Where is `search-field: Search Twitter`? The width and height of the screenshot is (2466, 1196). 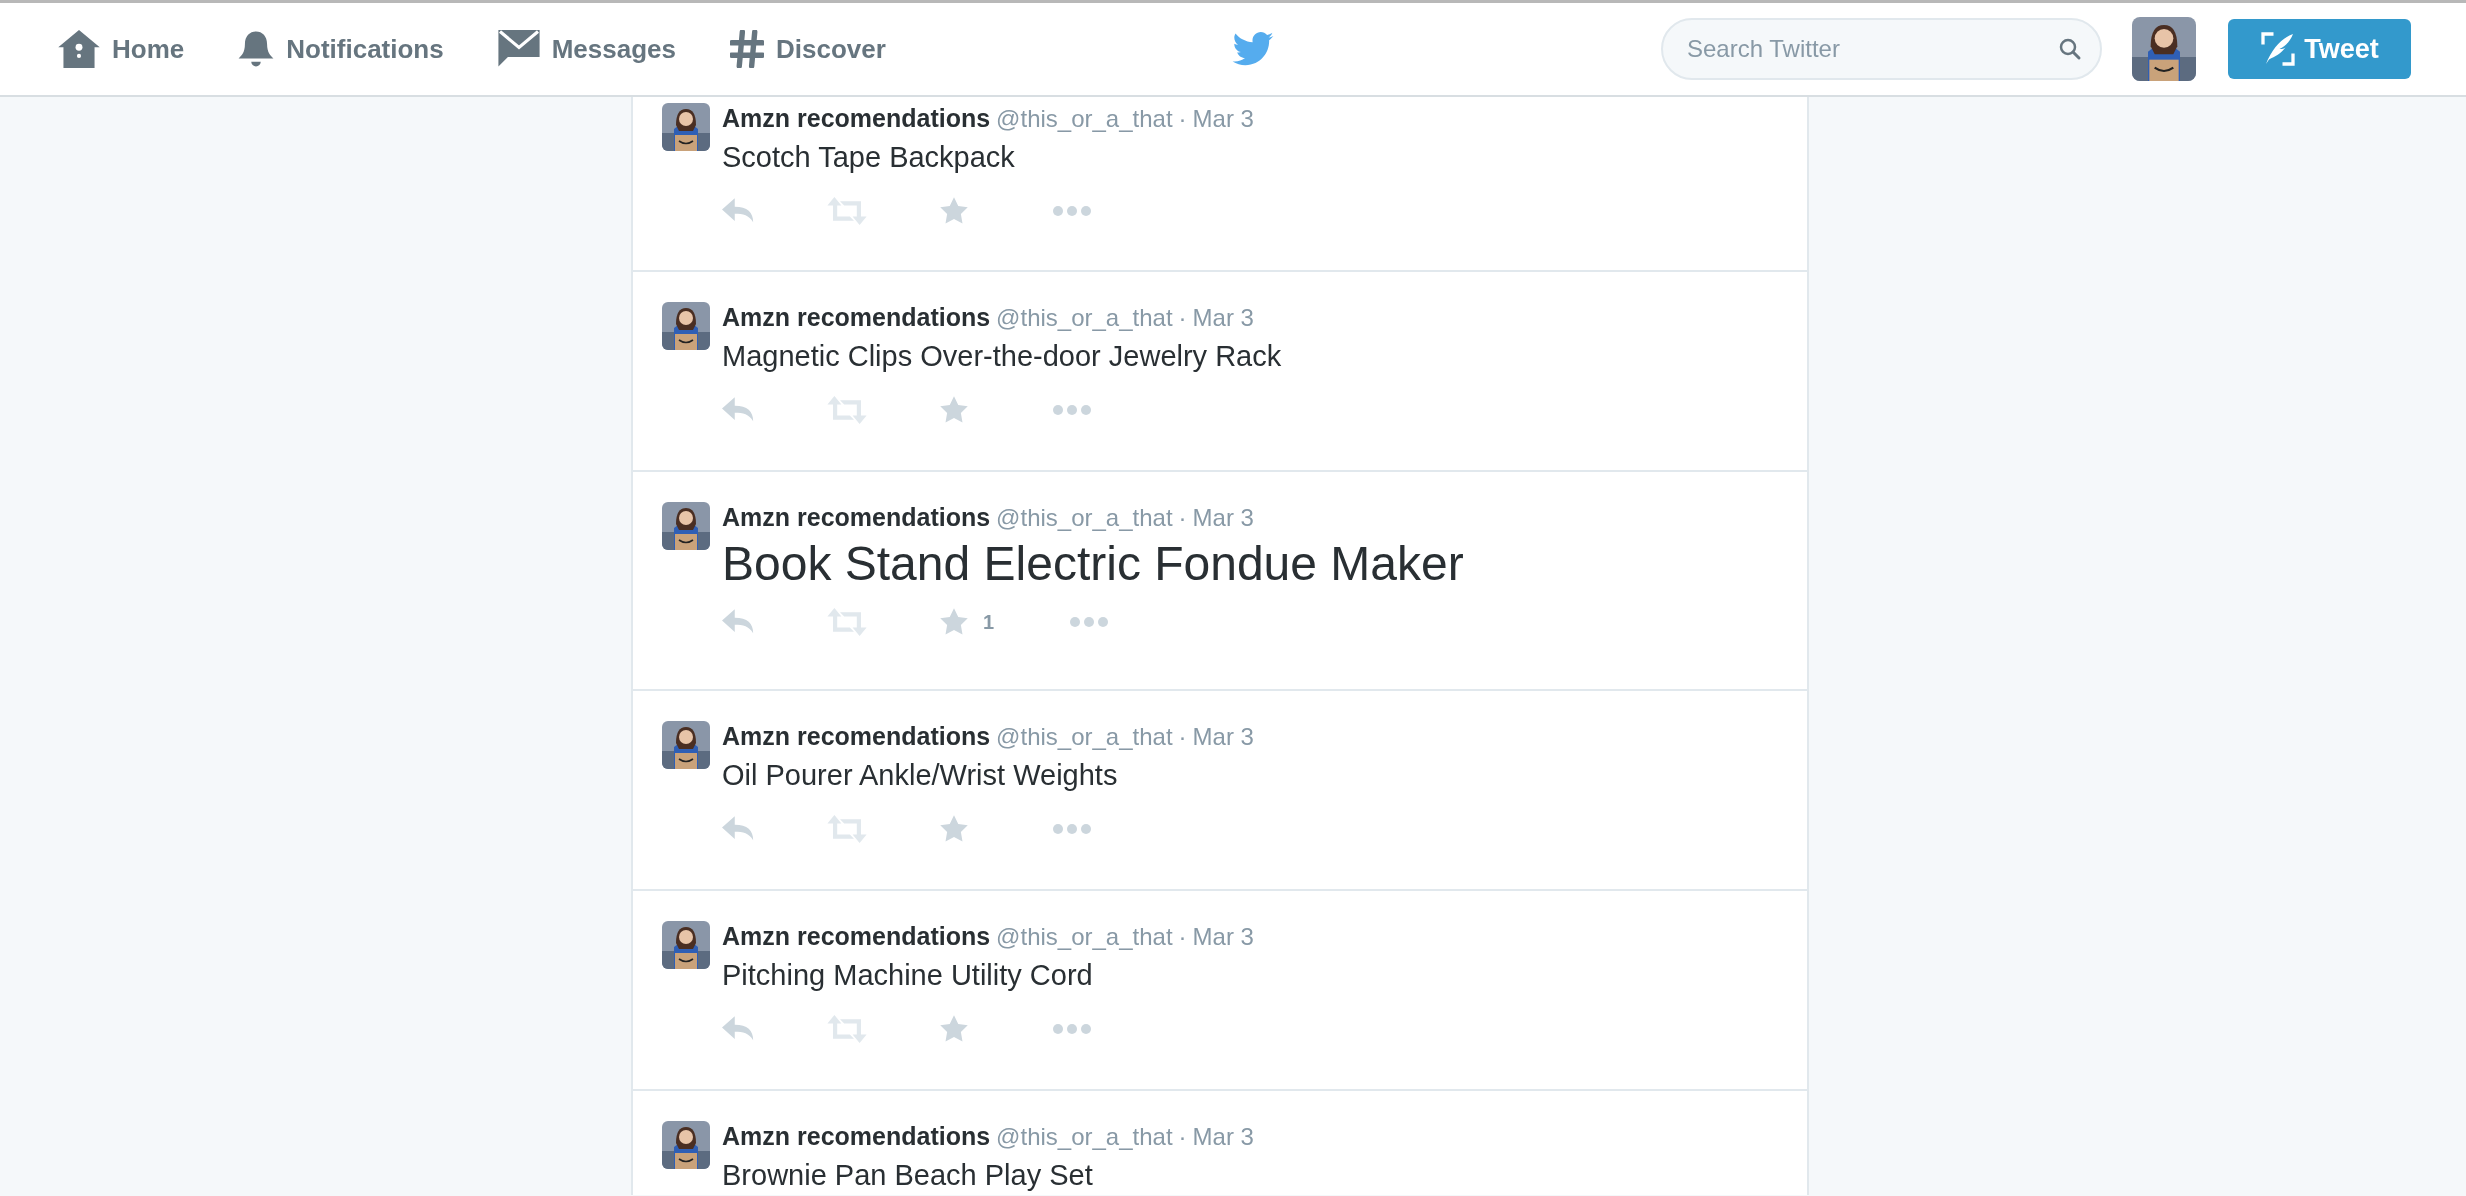 search-field: Search Twitter is located at coordinates (1881, 49).